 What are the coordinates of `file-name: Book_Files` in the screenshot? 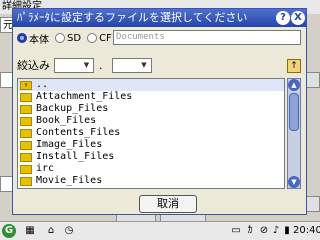 It's located at (66, 120).